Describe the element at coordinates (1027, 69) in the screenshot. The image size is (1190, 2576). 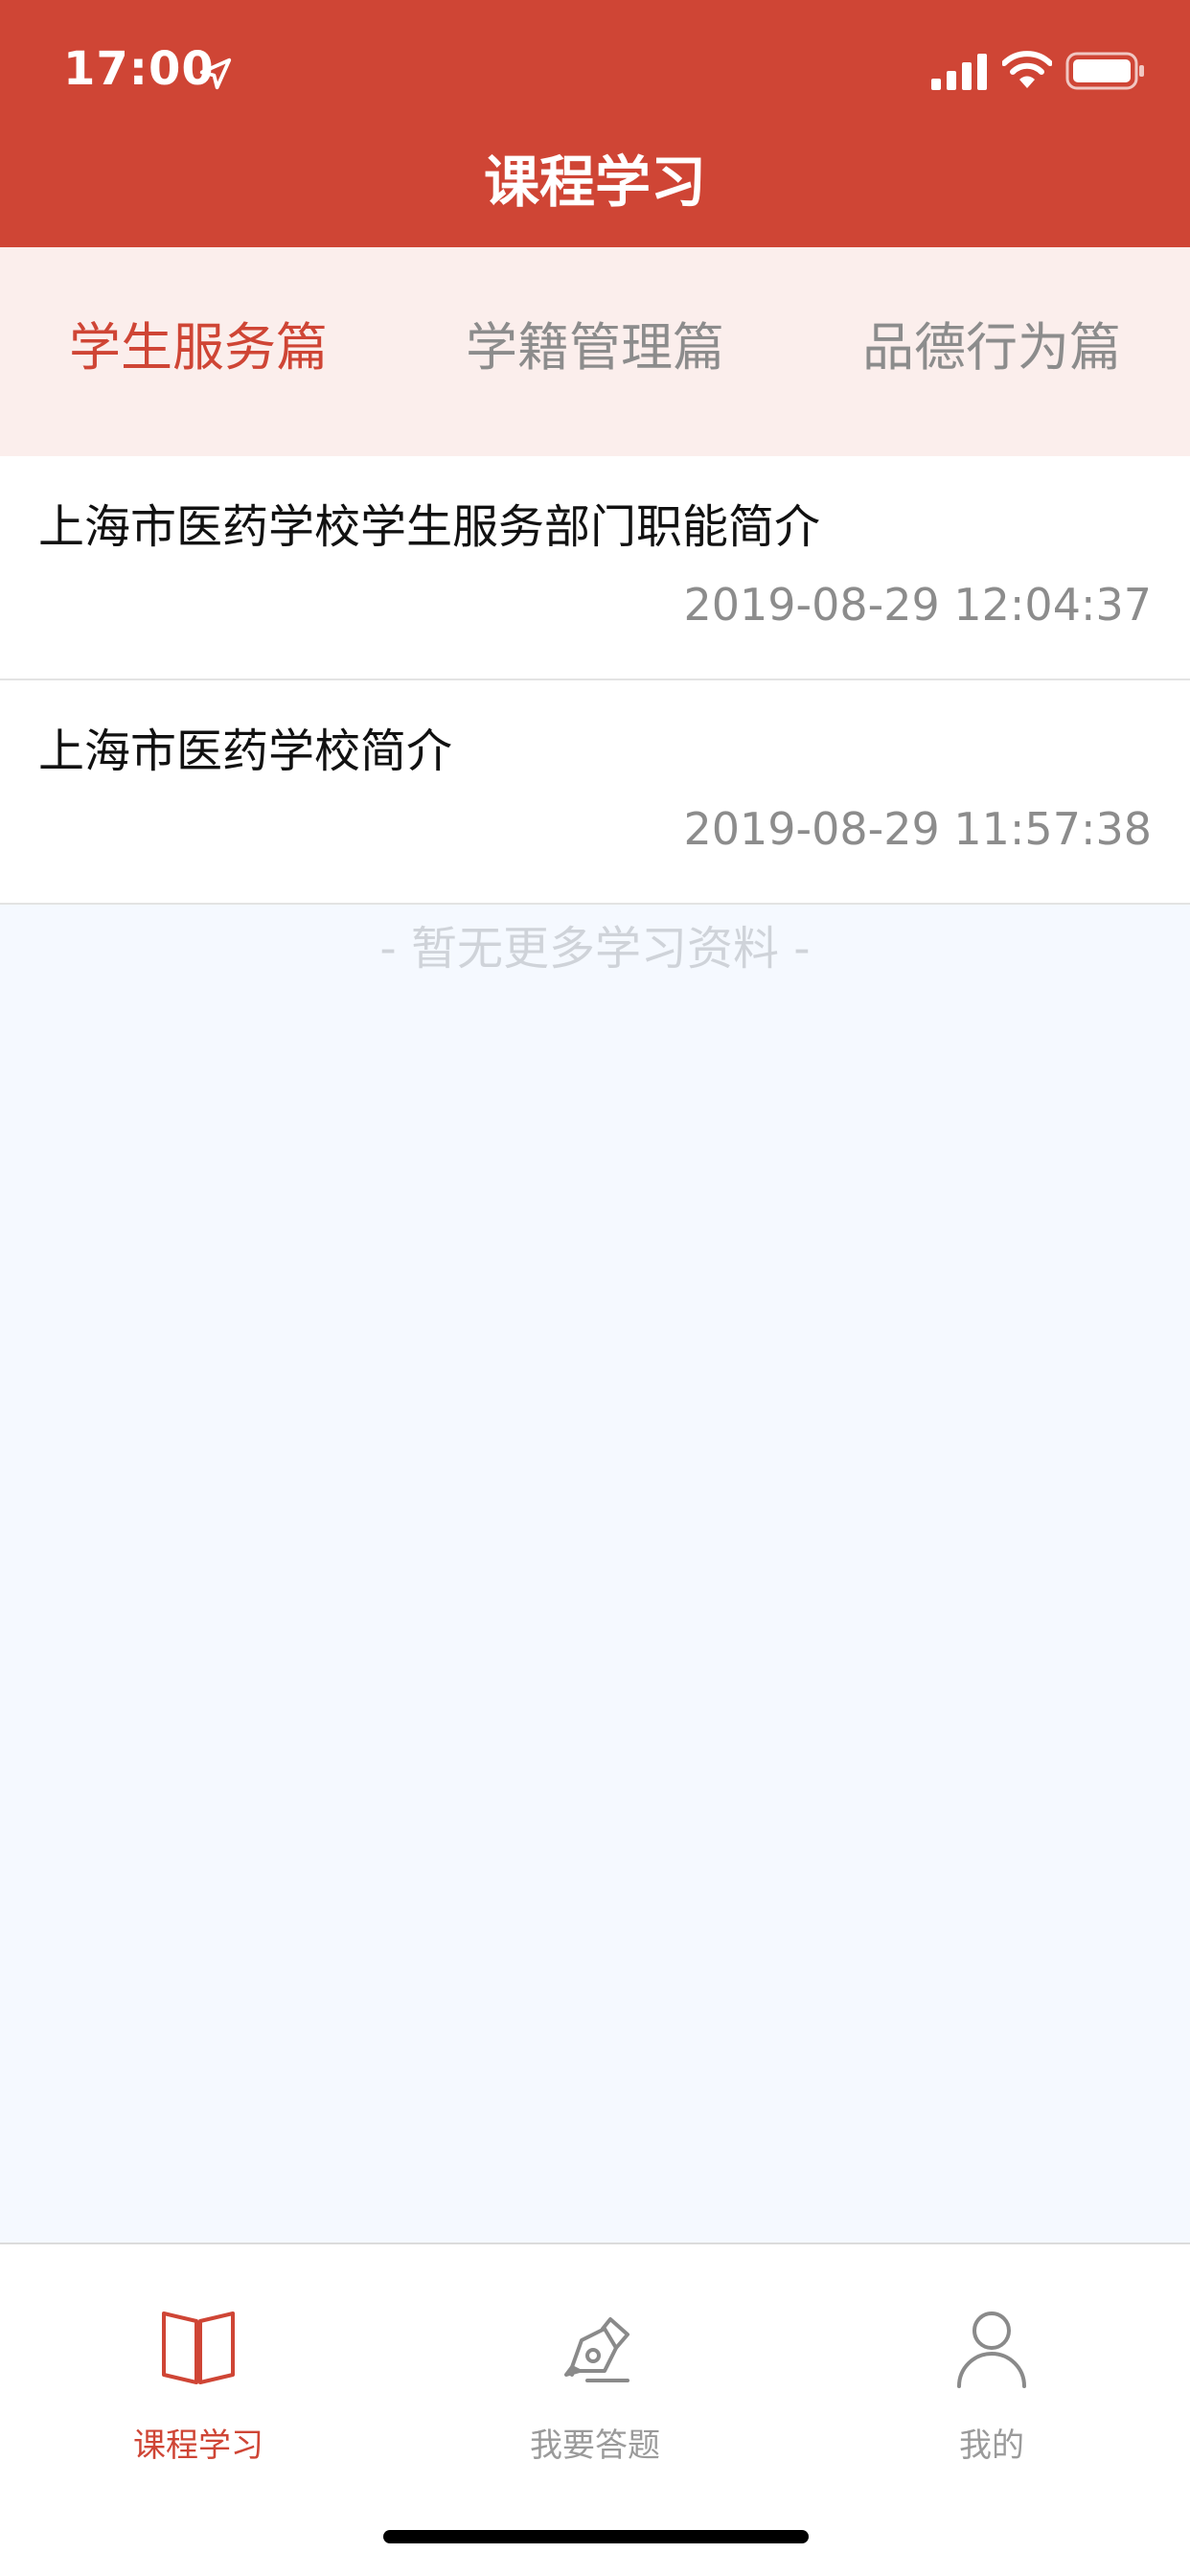
I see `wifi-icon` at that location.